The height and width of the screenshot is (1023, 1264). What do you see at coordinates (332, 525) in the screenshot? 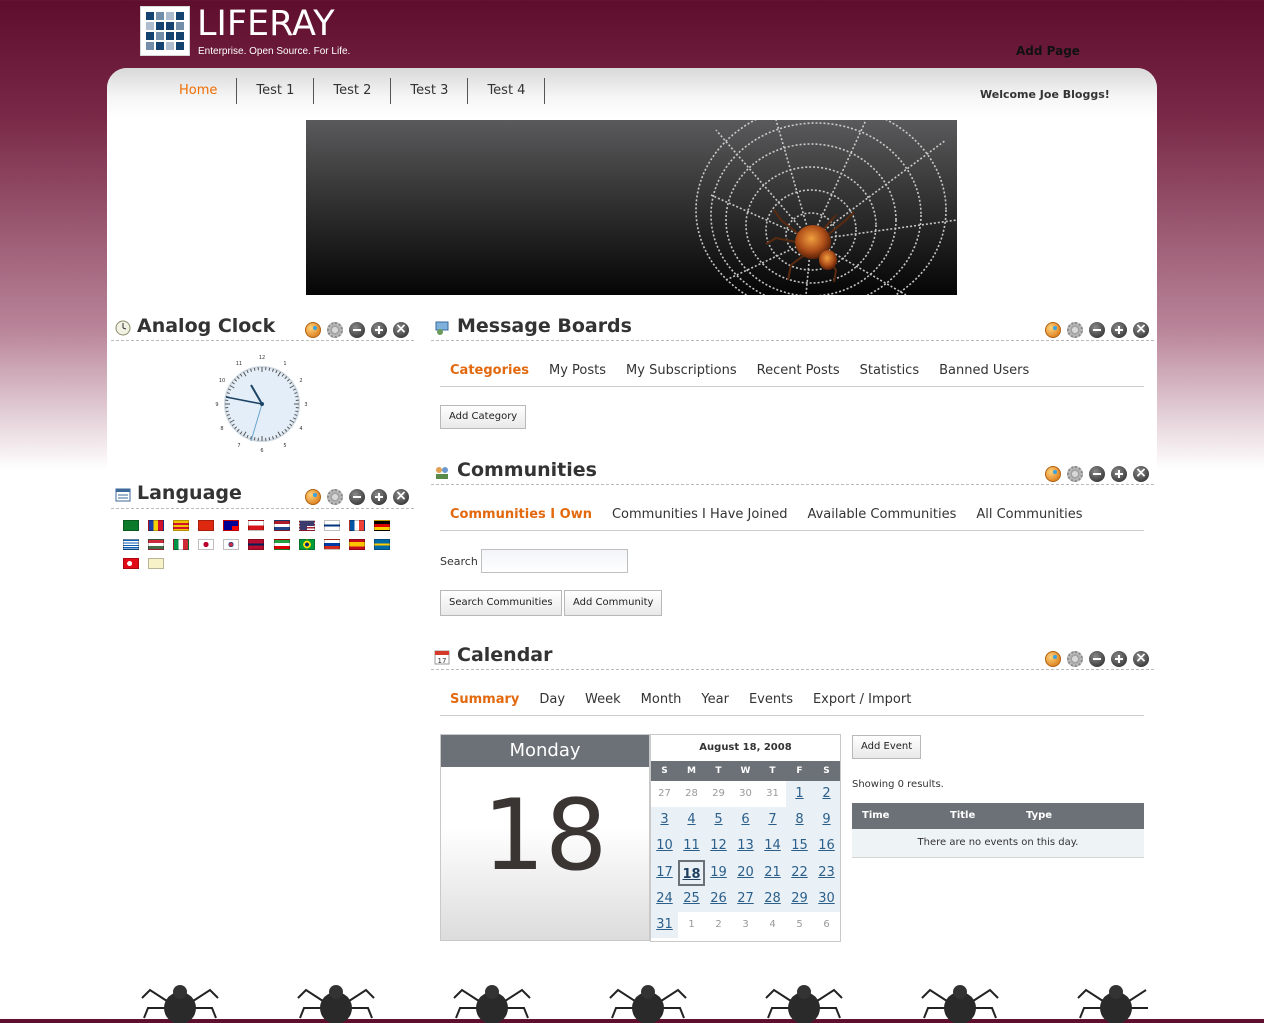
I see `flag-icon-fi-fi` at bounding box center [332, 525].